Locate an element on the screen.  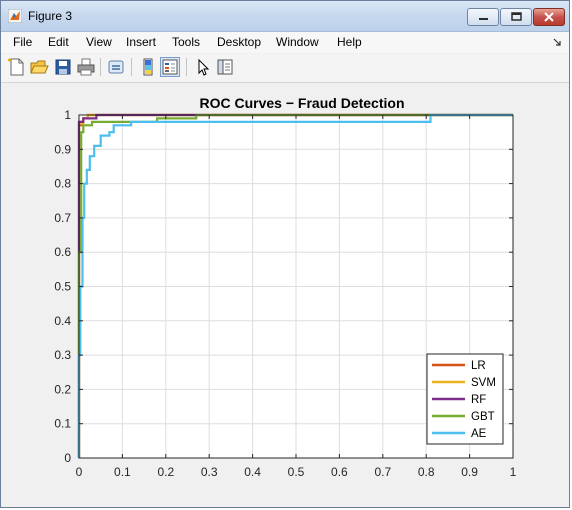
y-tick-label: 0.3 is located at coordinates (62, 355).